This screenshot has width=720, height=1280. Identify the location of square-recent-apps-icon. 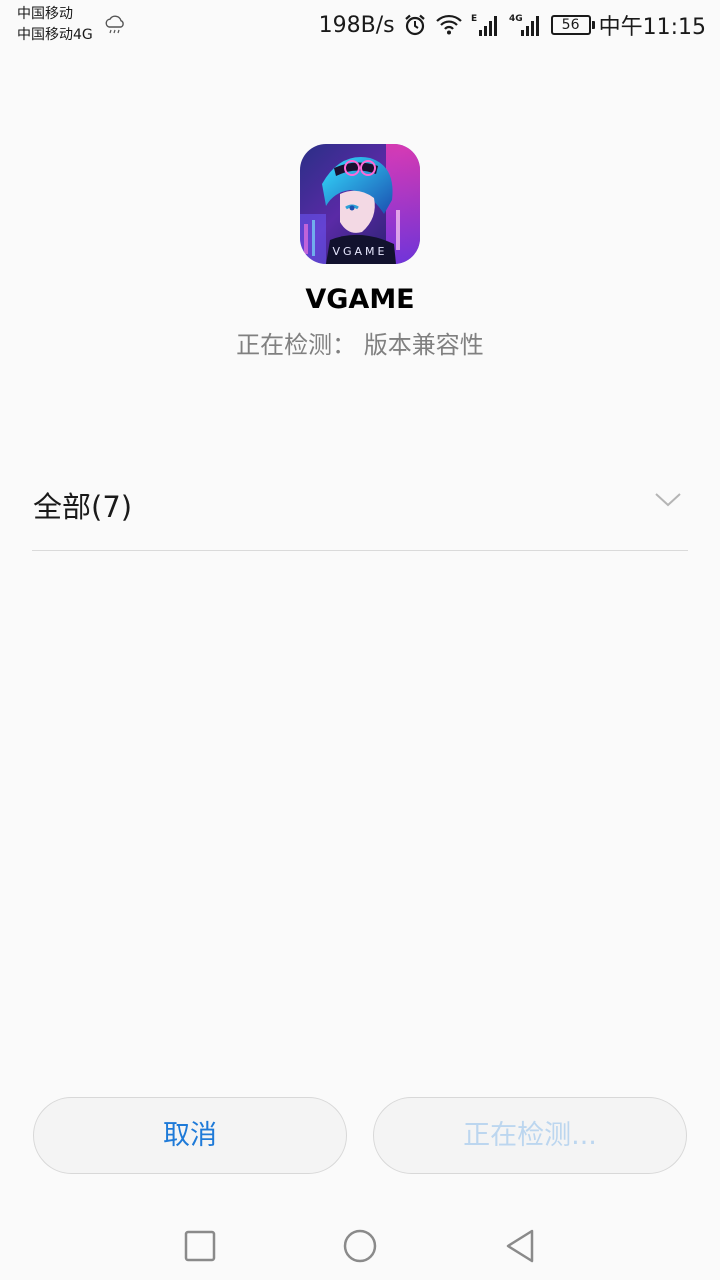
(200, 1246).